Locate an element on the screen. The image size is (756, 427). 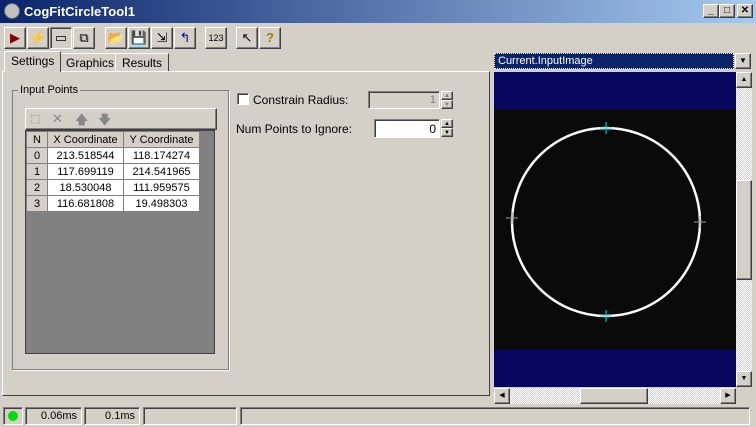
app-icon is located at coordinates (12, 11).